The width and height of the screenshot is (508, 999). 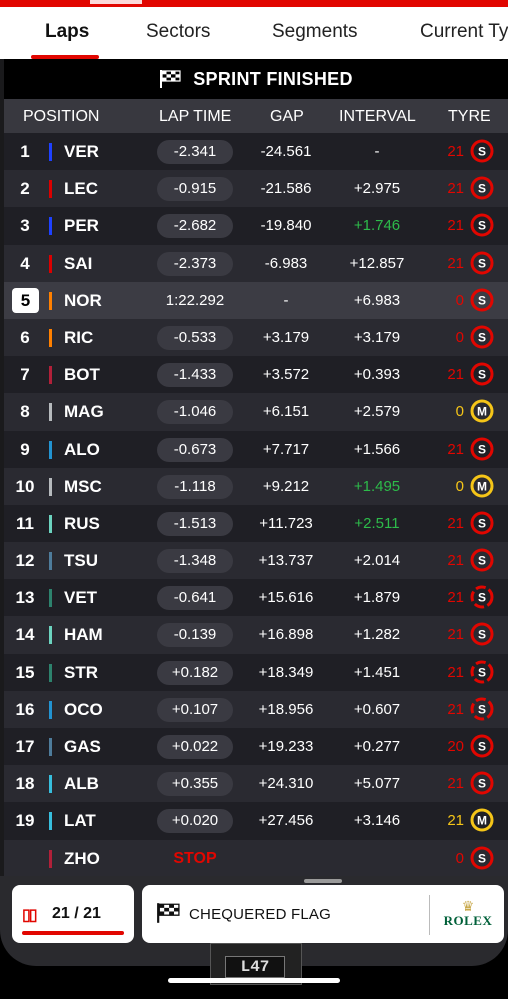 What do you see at coordinates (256, 486) in the screenshot?
I see `table-row: 10 MSC -1.118 +9.212 +1.495 0 M` at bounding box center [256, 486].